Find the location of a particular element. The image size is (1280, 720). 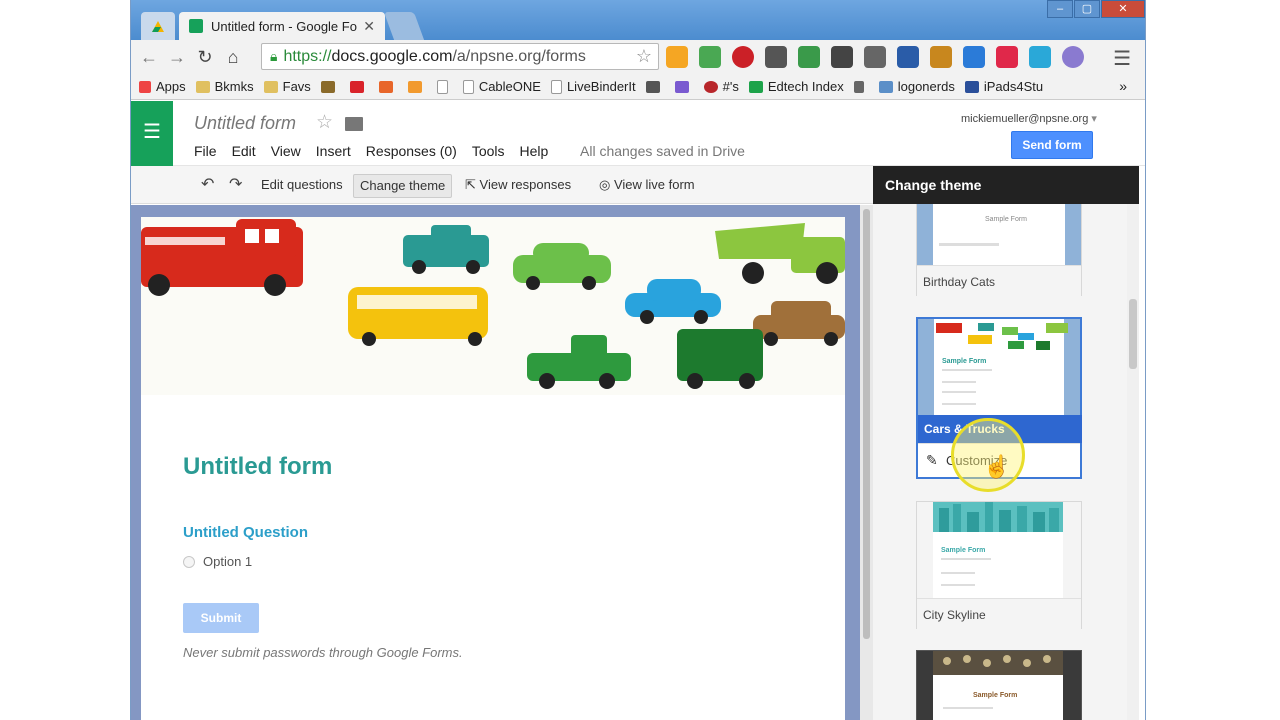

theme-name: Birthday Cats is located at coordinates (999, 281).